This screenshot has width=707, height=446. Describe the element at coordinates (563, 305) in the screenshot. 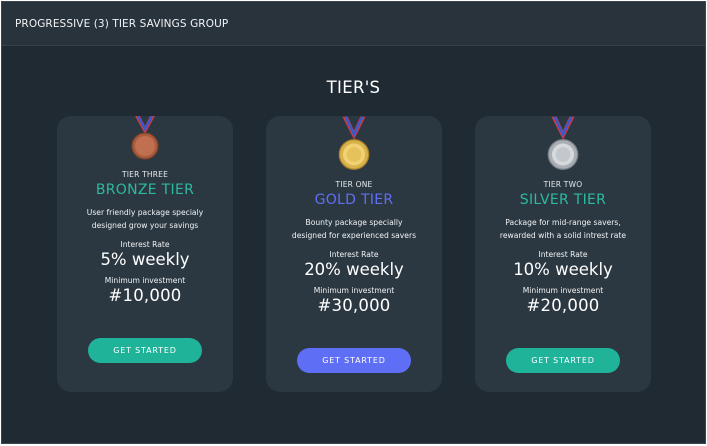

I see `minimum-investment-value: #20,000` at that location.